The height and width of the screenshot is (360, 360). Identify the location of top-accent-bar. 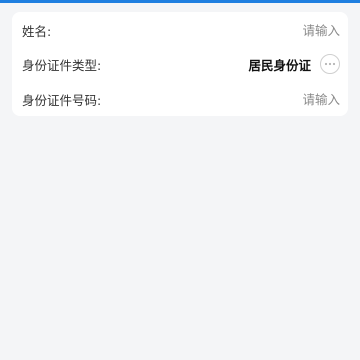
(180, 1).